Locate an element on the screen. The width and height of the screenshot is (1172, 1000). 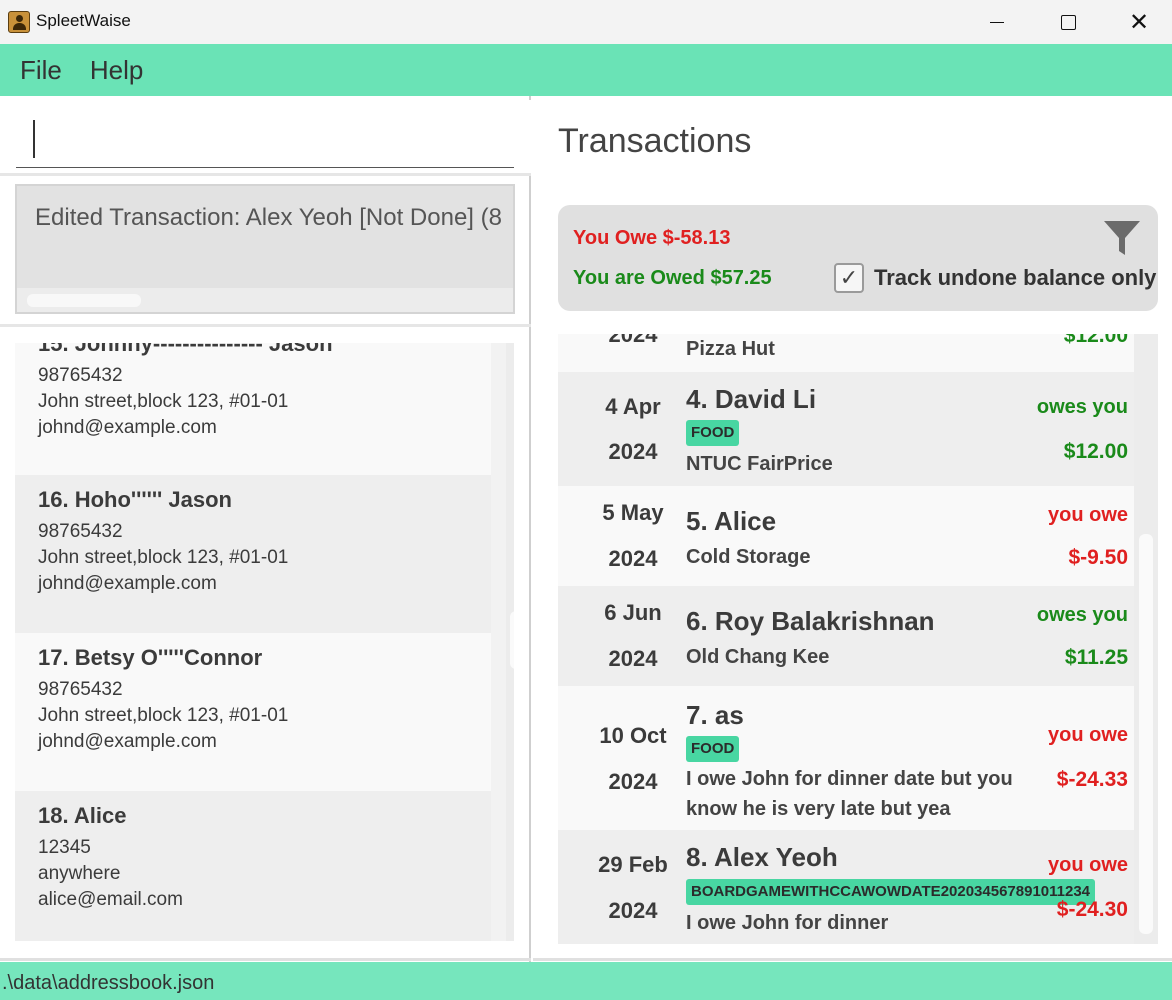
person-list-scrollbar-thumb is located at coordinates (512, 640).